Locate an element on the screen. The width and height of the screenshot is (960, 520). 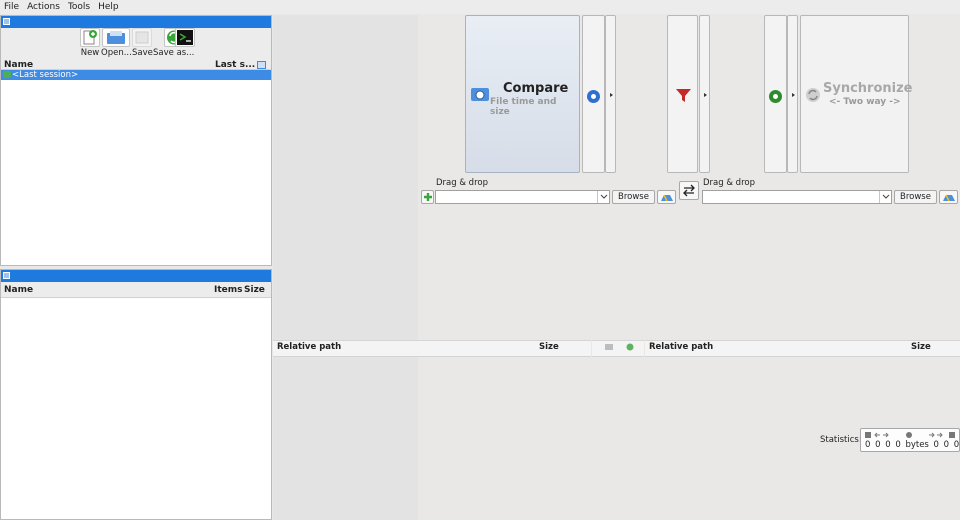
checkbox-column-icon is located at coordinates (609, 347).